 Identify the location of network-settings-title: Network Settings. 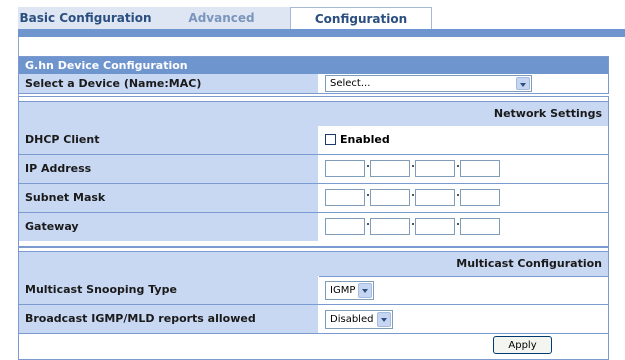
(547, 113).